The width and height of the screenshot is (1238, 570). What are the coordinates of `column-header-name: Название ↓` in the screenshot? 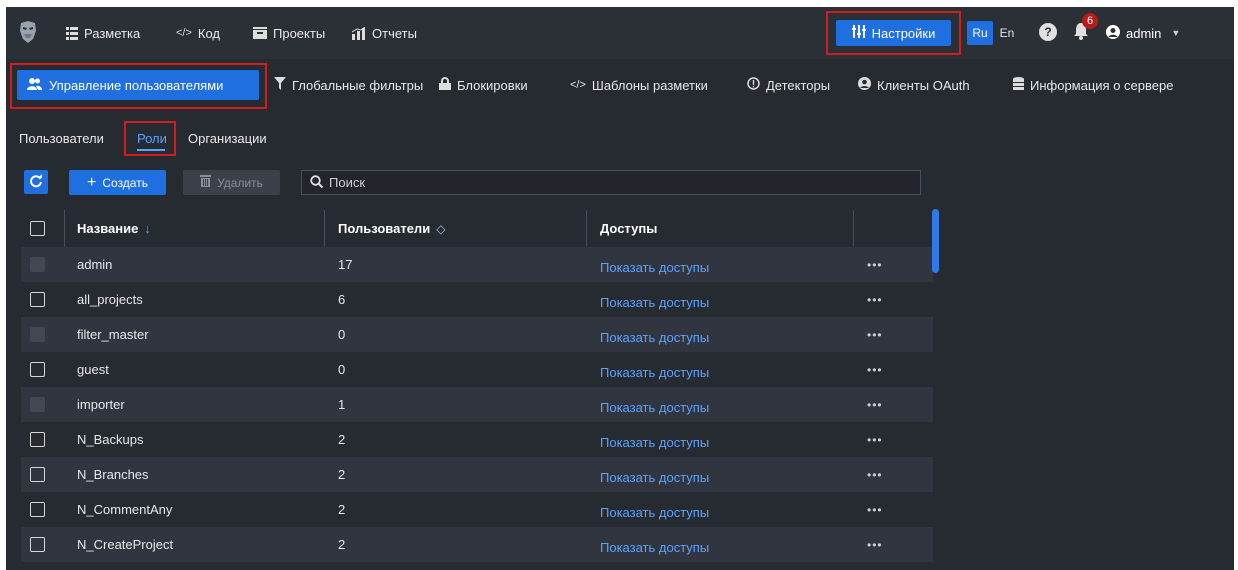 It's located at (114, 228).